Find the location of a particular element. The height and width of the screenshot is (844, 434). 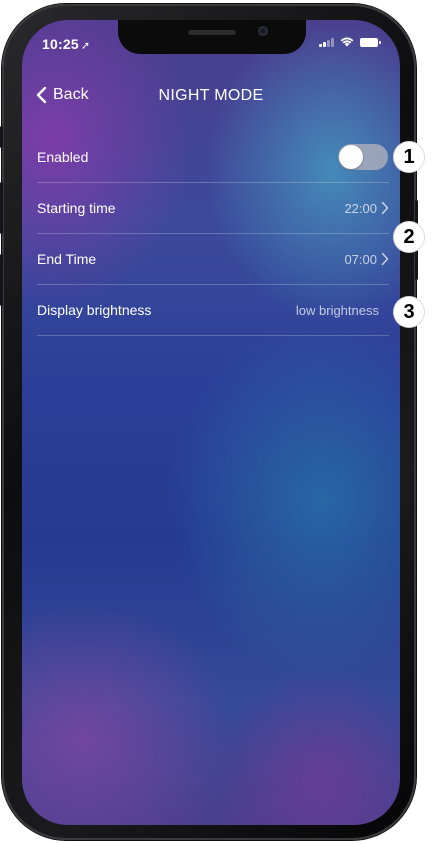

starting-time-value-group: 22:00 is located at coordinates (366, 208).